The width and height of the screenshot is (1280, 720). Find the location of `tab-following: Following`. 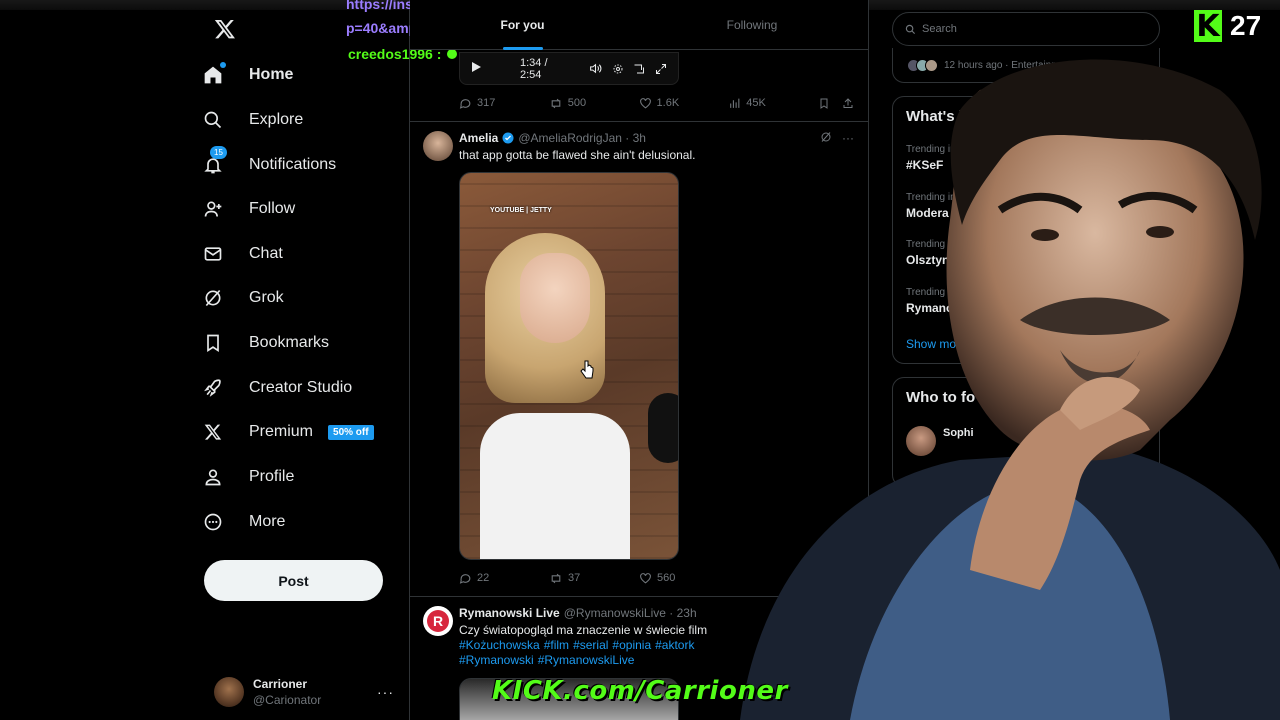

tab-following: Following is located at coordinates (751, 25).